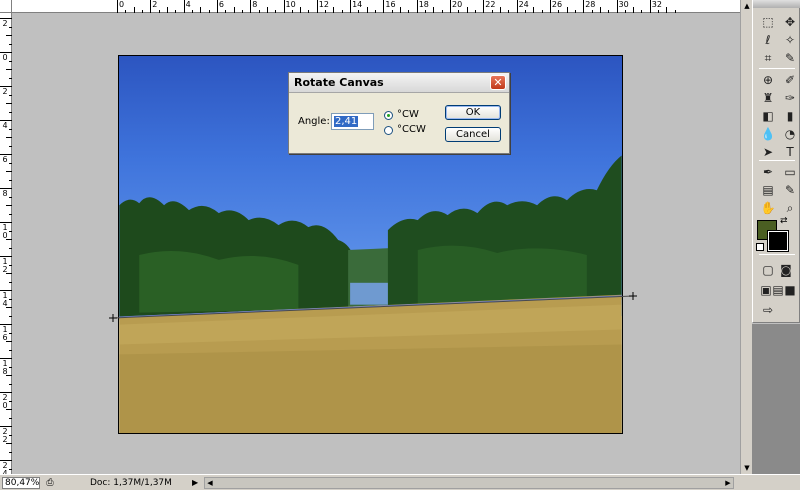 Image resolution: width=800 pixels, height=490 pixels. Describe the element at coordinates (5, 159) in the screenshot. I see `ruler-label: 6` at that location.